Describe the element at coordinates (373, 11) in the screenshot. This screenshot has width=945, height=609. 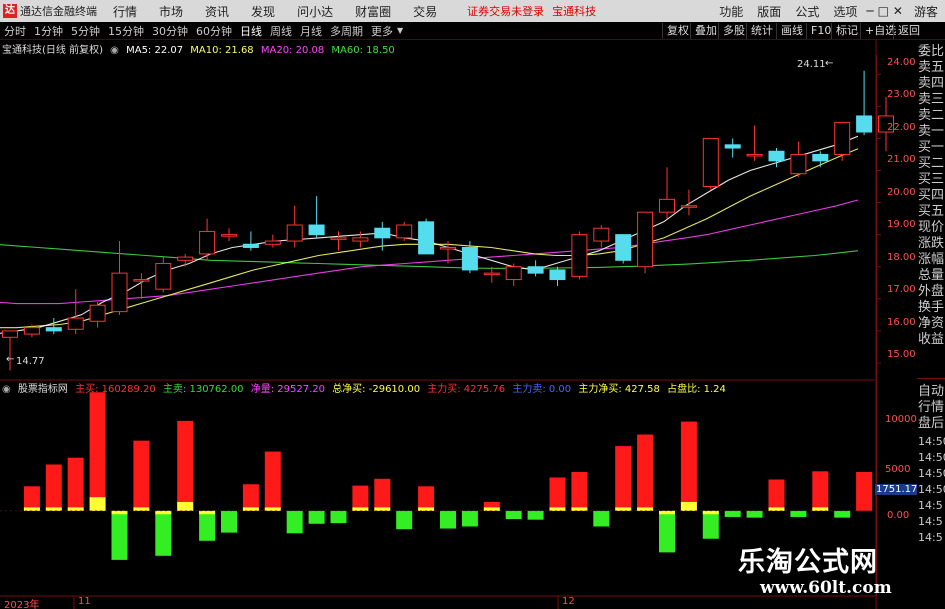
I see `menu-caifuquan: 财富圈` at that location.